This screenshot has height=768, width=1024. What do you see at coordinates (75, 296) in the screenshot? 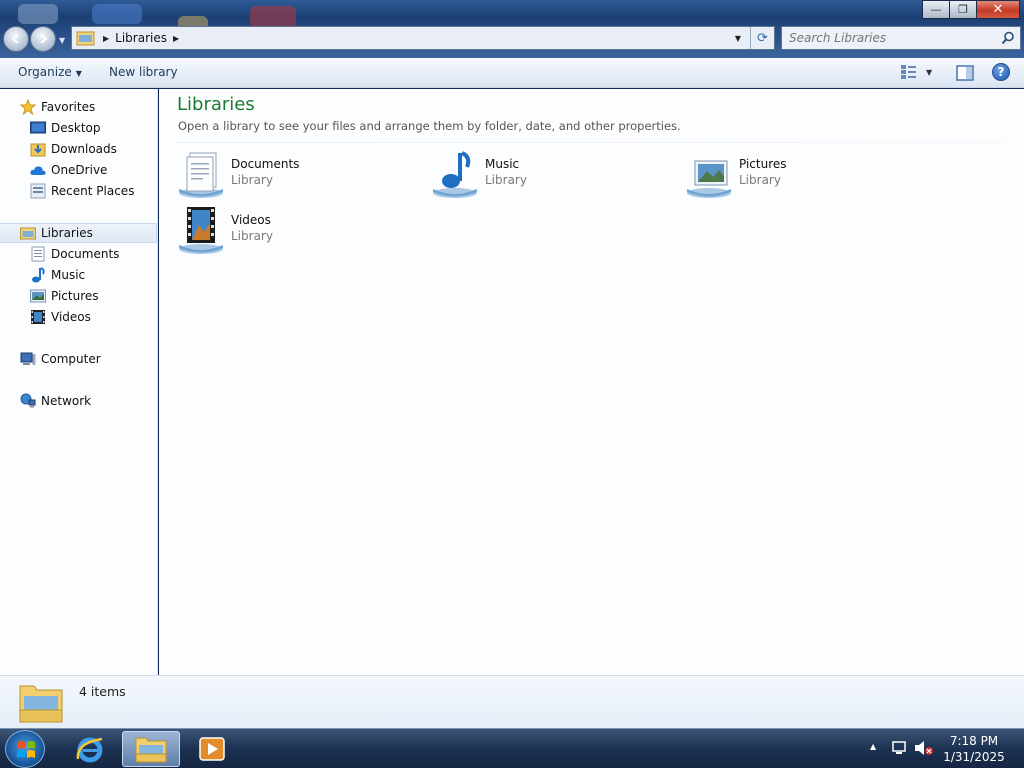
I see `nav-pictures-label: Pictures` at bounding box center [75, 296].